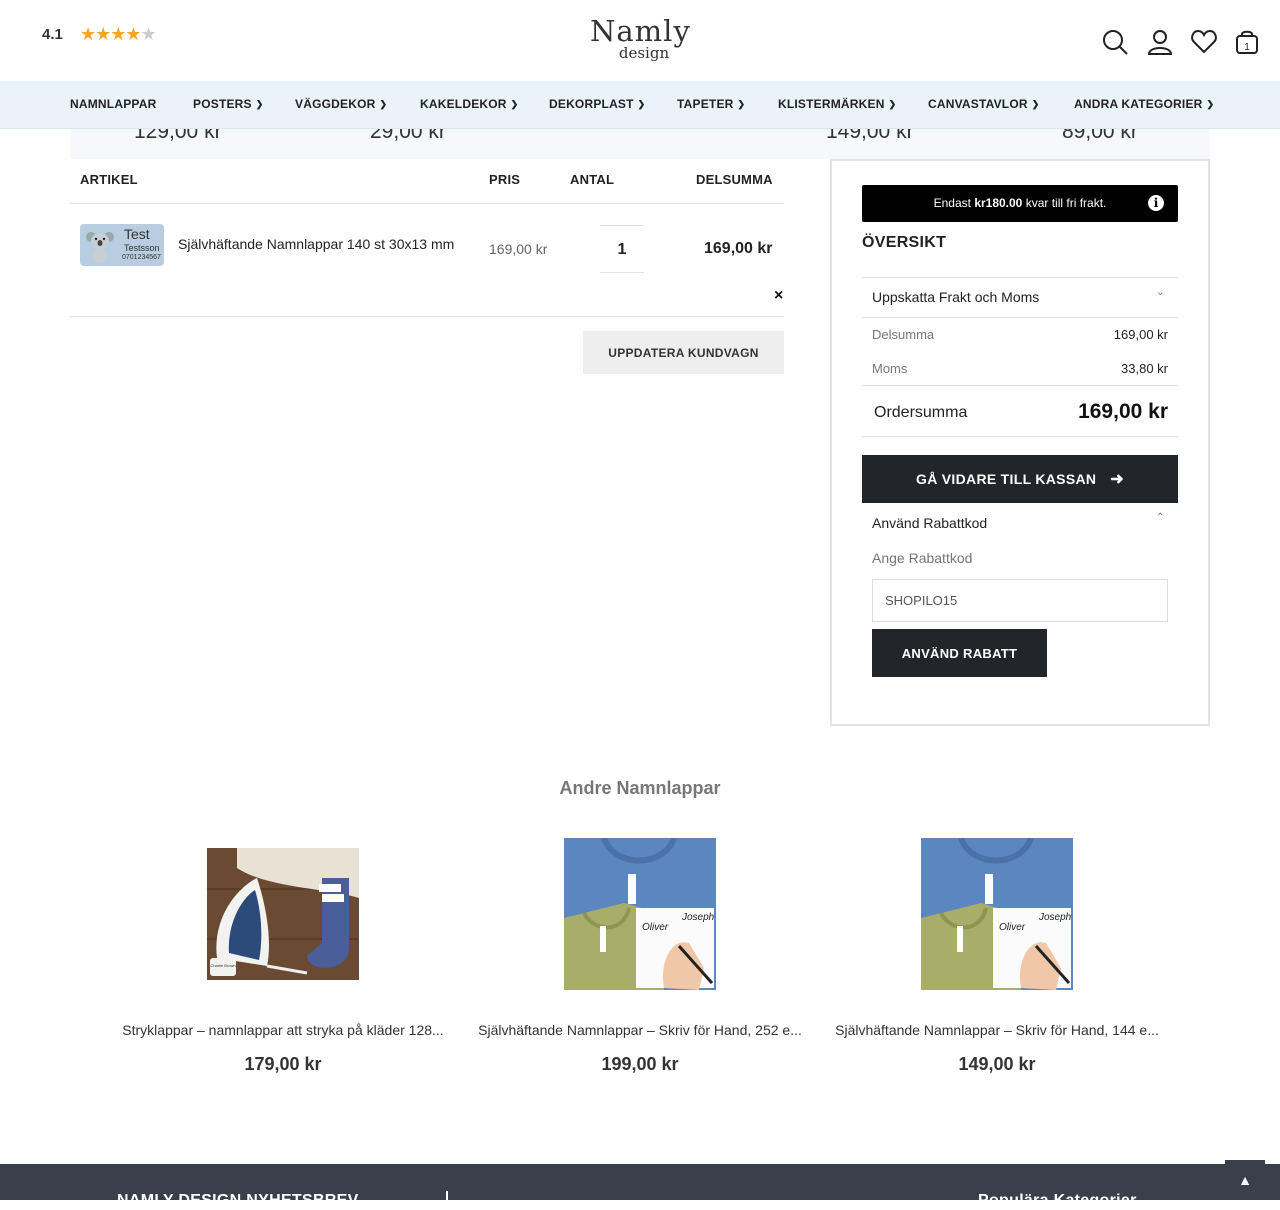  What do you see at coordinates (929, 523) in the screenshot?
I see `discount-code-toggle: Använd Rabattkod` at bounding box center [929, 523].